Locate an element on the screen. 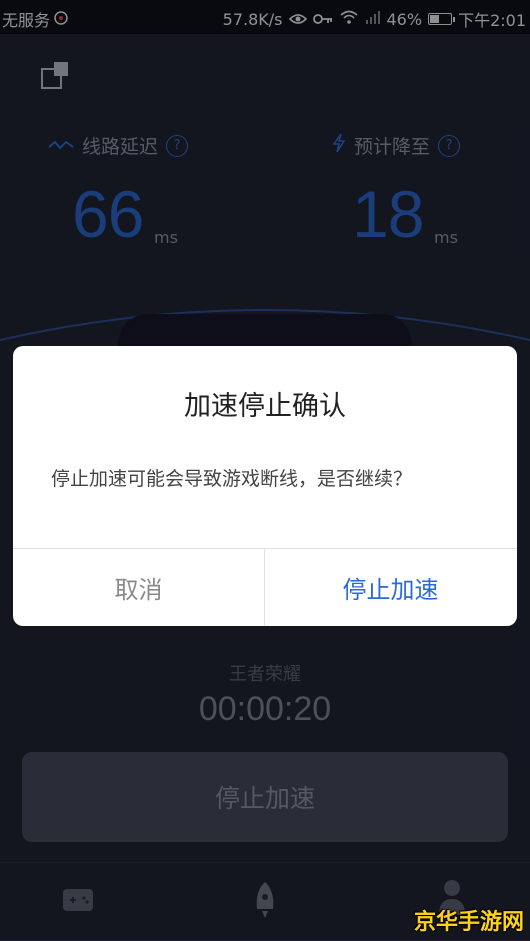  clock: 下午2:01 is located at coordinates (492, 20).